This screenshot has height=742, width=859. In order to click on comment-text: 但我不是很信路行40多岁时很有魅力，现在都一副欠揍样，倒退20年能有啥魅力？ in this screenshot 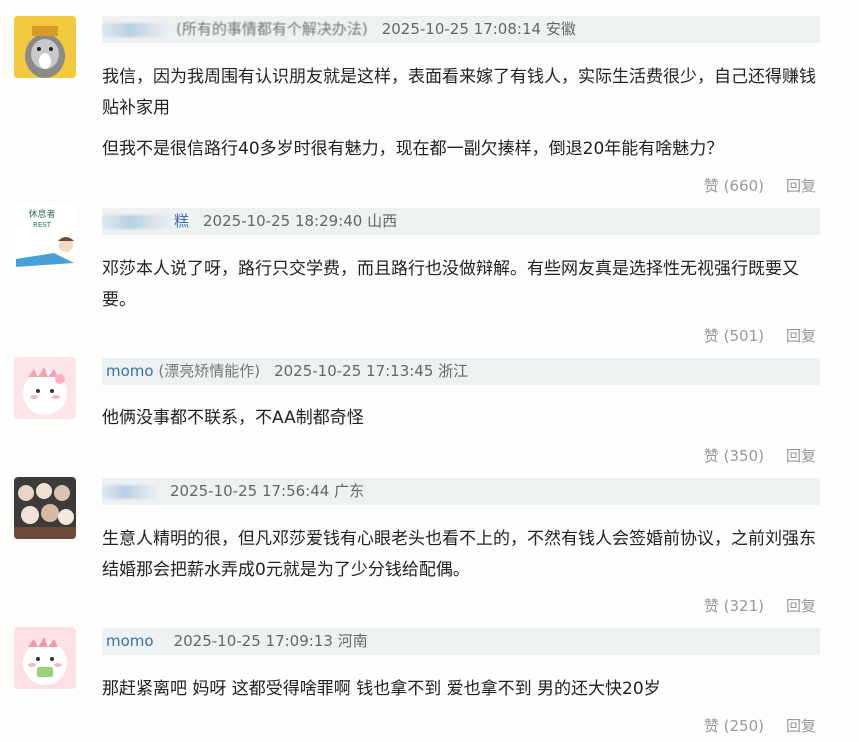, I will do `click(413, 149)`.